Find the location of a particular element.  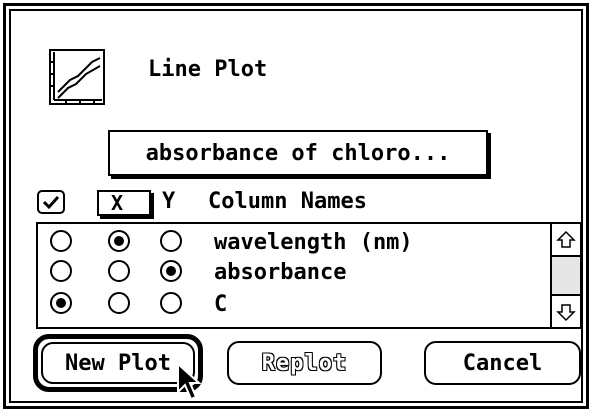

arrow-cursor-icon is located at coordinates (189, 381).